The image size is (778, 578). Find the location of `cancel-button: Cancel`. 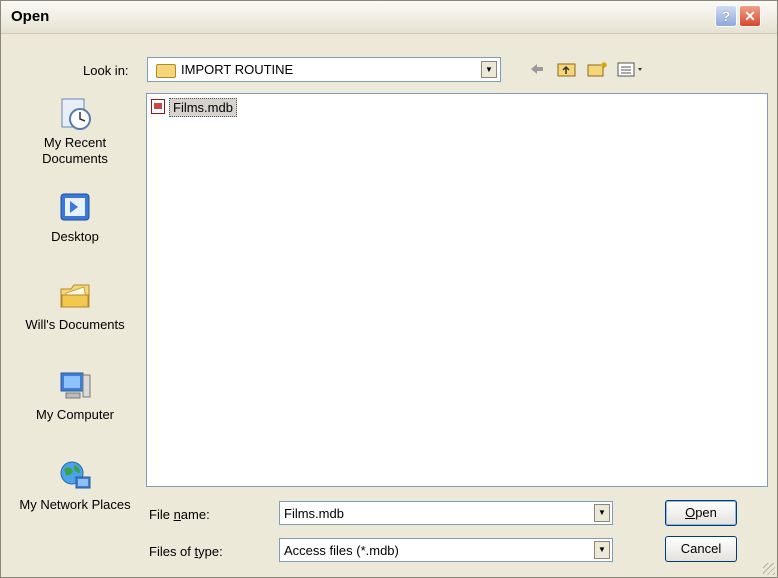

cancel-button: Cancel is located at coordinates (701, 549).